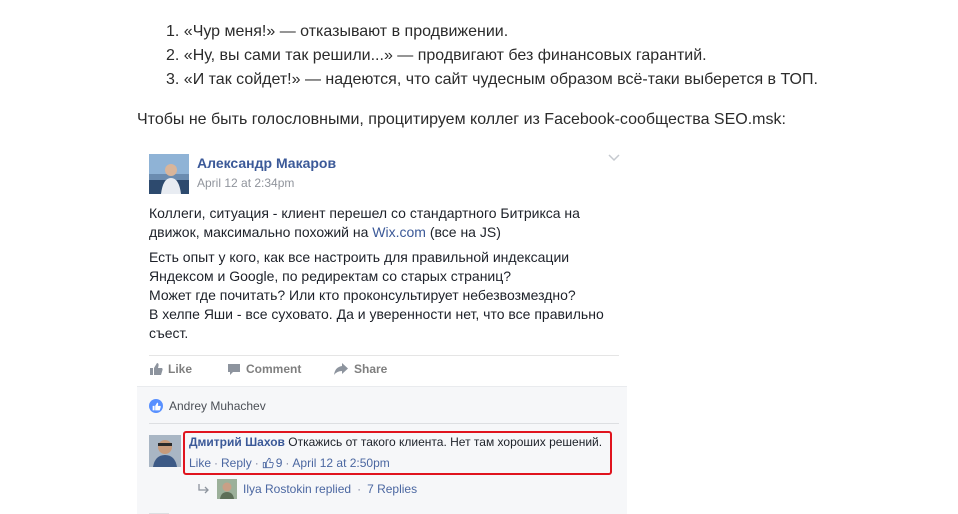 This screenshot has width=958, height=514. I want to click on comment-author: Дмитрий Шахов, so click(237, 442).